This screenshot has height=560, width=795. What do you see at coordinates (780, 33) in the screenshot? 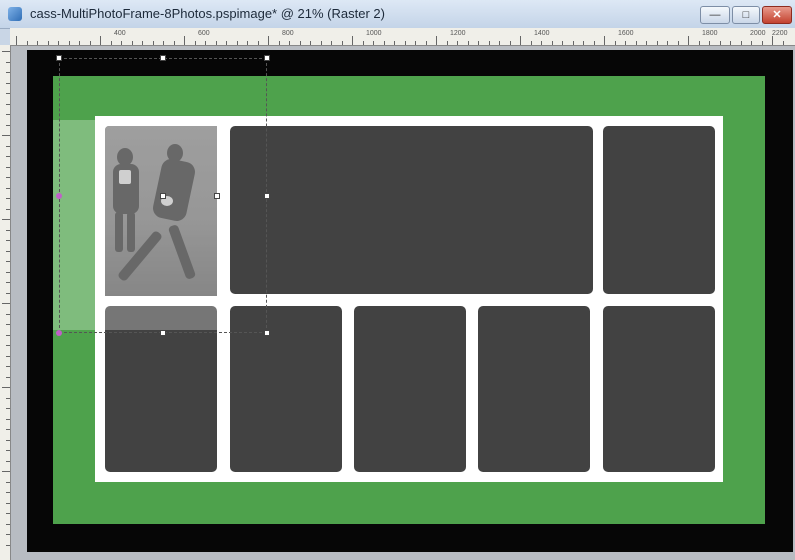
I see `ruler-label: 2200` at bounding box center [780, 33].